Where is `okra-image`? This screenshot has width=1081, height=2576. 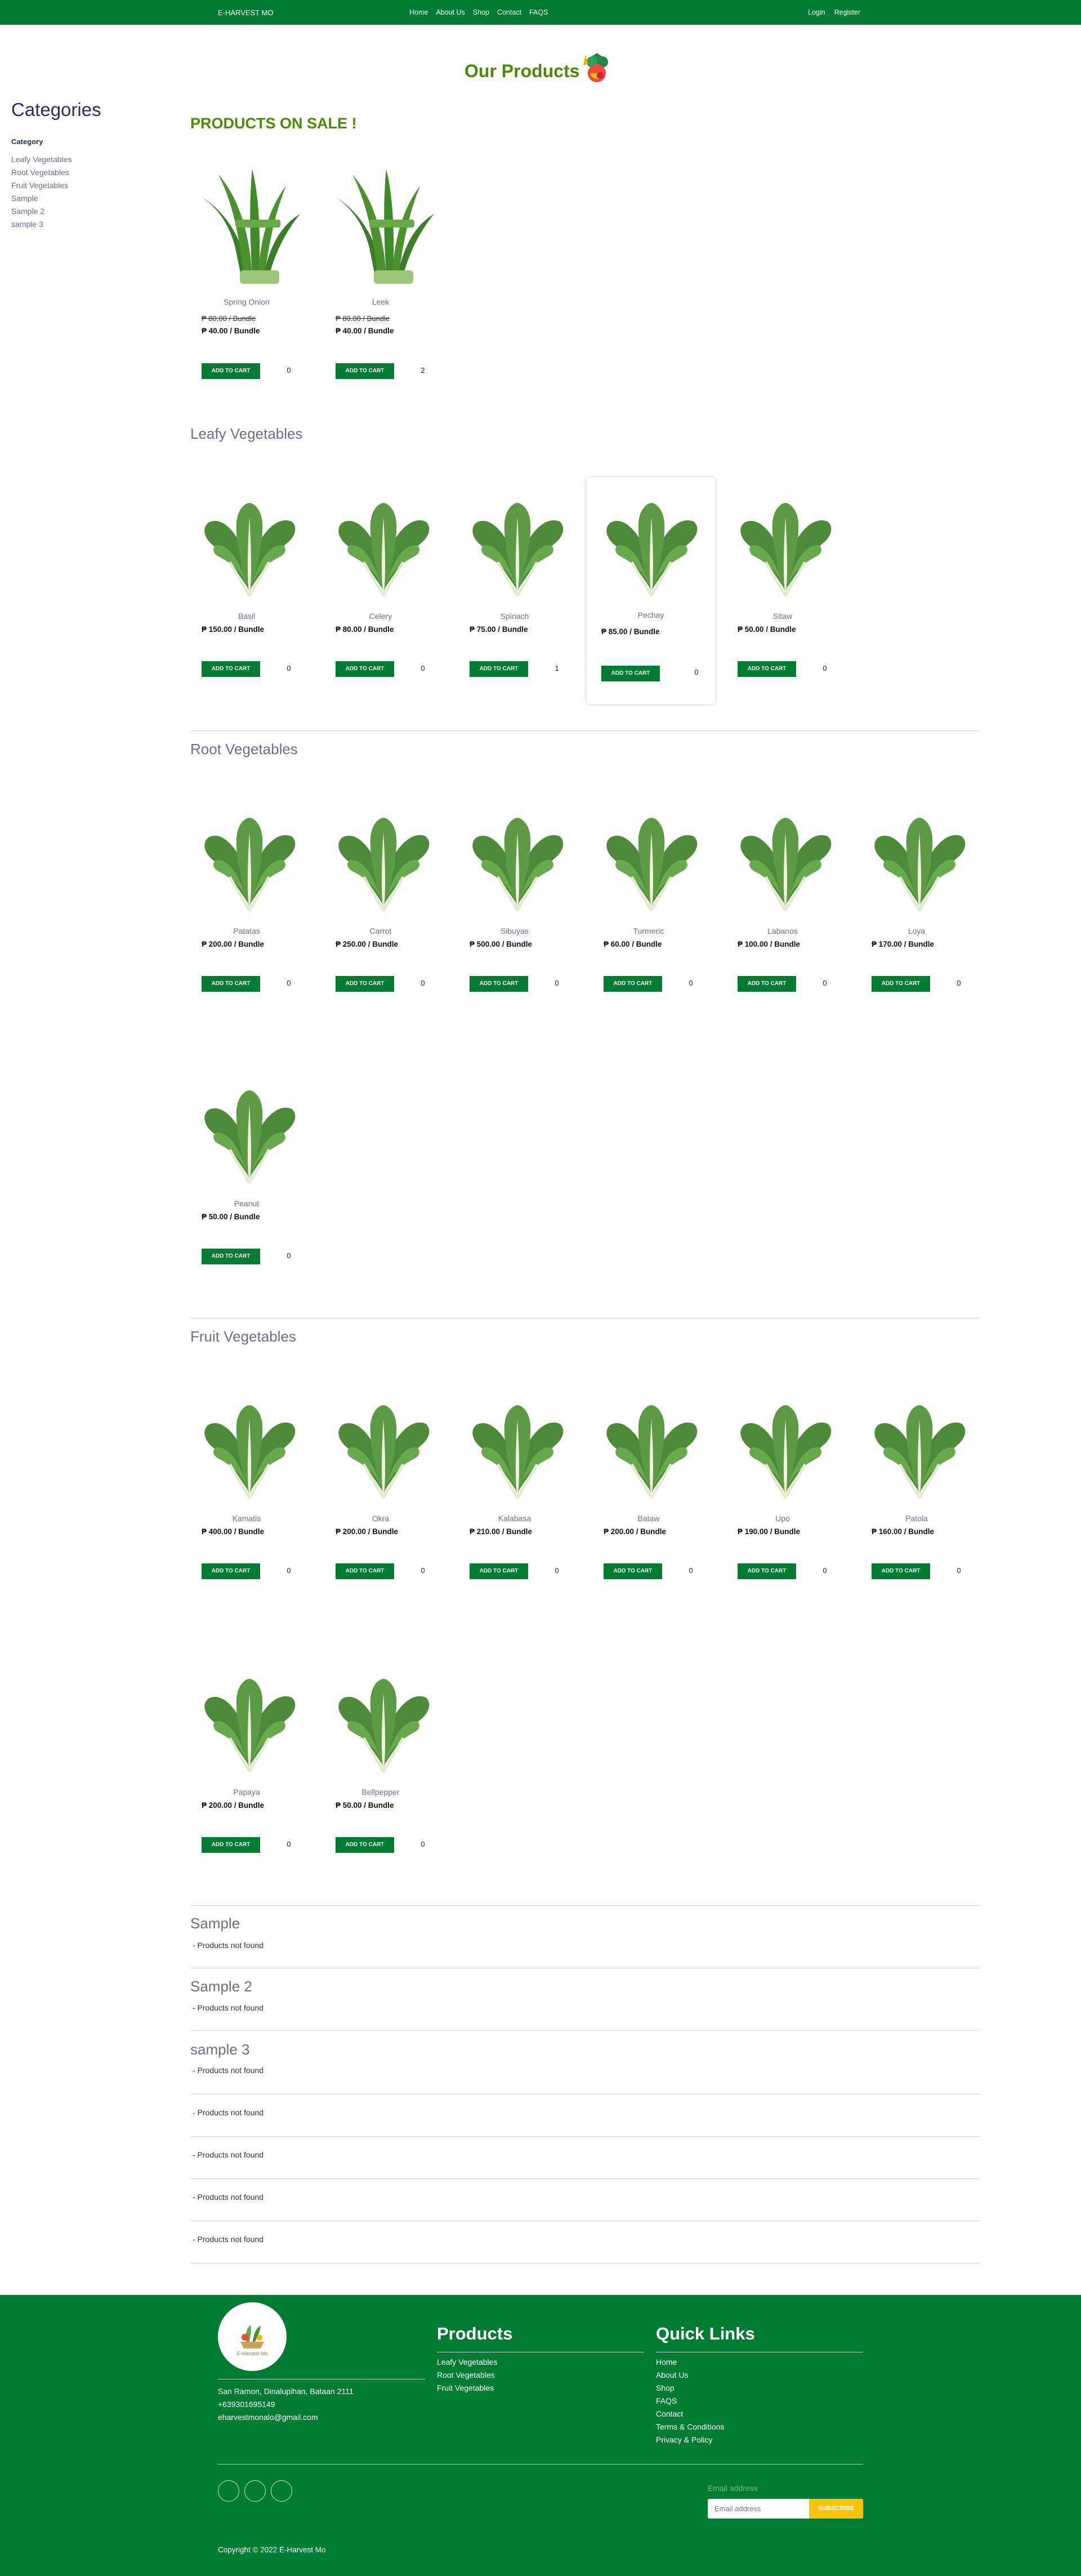
okra-image is located at coordinates (383, 1445).